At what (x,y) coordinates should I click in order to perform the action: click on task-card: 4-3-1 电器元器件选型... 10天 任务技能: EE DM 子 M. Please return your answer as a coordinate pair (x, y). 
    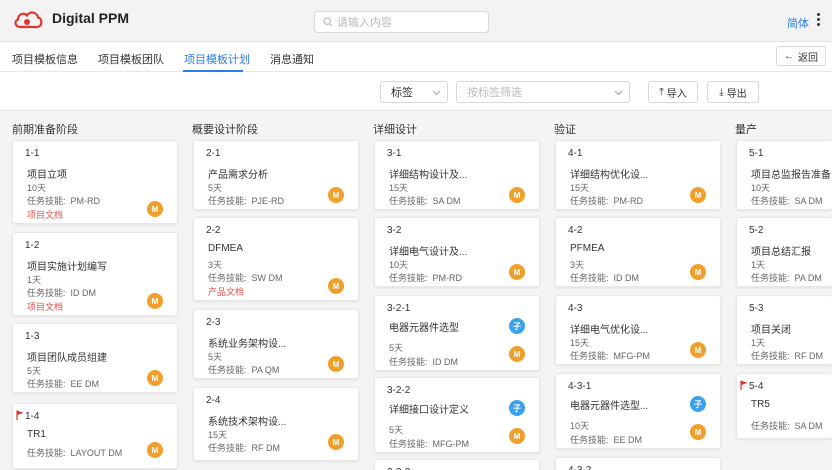
    Looking at the image, I should click on (638, 411).